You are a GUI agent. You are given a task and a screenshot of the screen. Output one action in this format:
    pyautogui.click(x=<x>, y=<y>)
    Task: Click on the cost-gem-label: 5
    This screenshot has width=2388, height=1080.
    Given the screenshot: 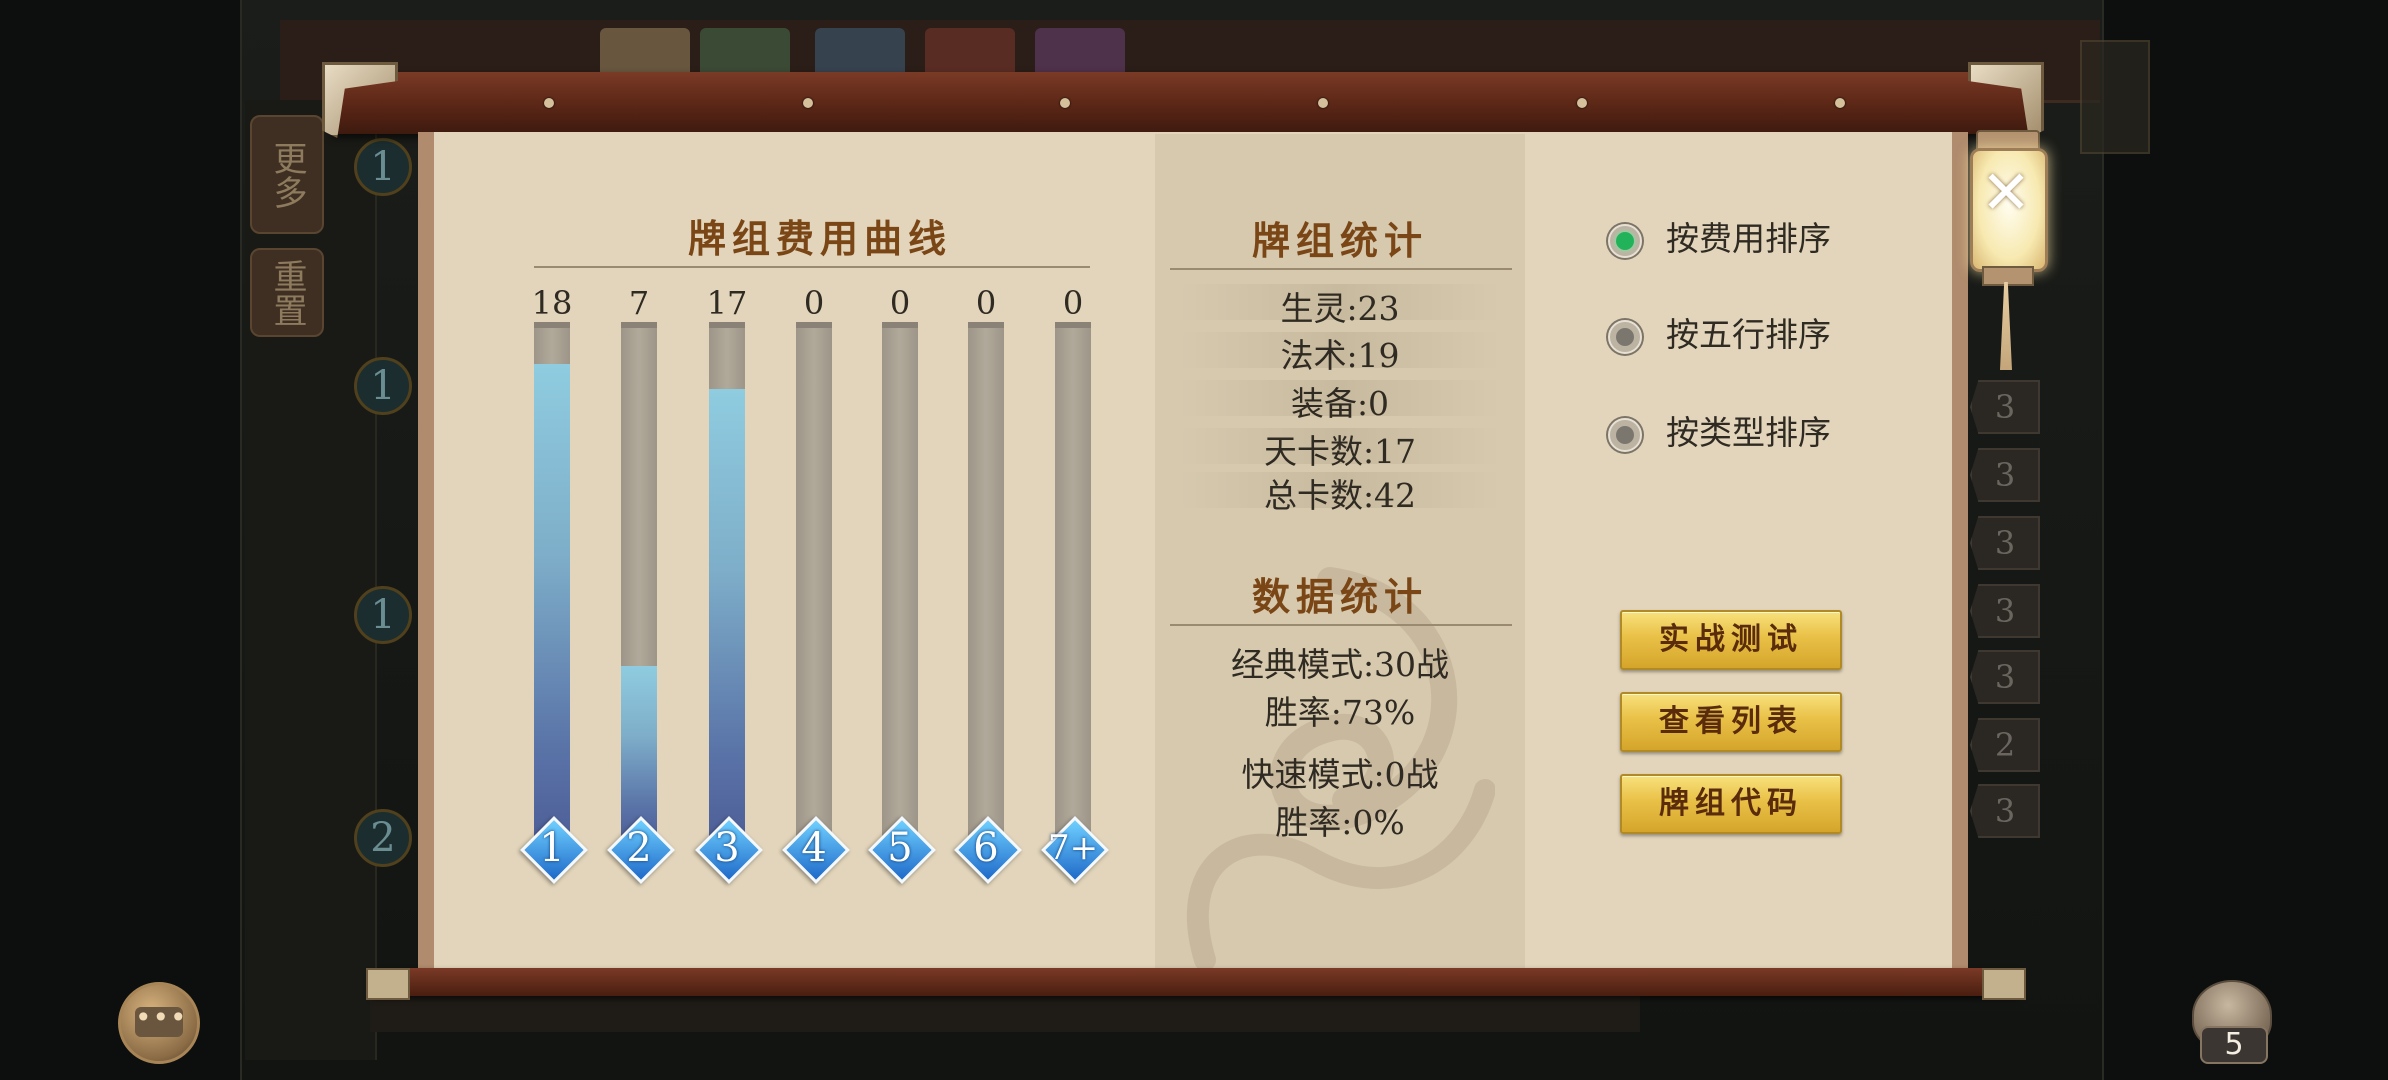 What is the action you would take?
    pyautogui.click(x=900, y=848)
    